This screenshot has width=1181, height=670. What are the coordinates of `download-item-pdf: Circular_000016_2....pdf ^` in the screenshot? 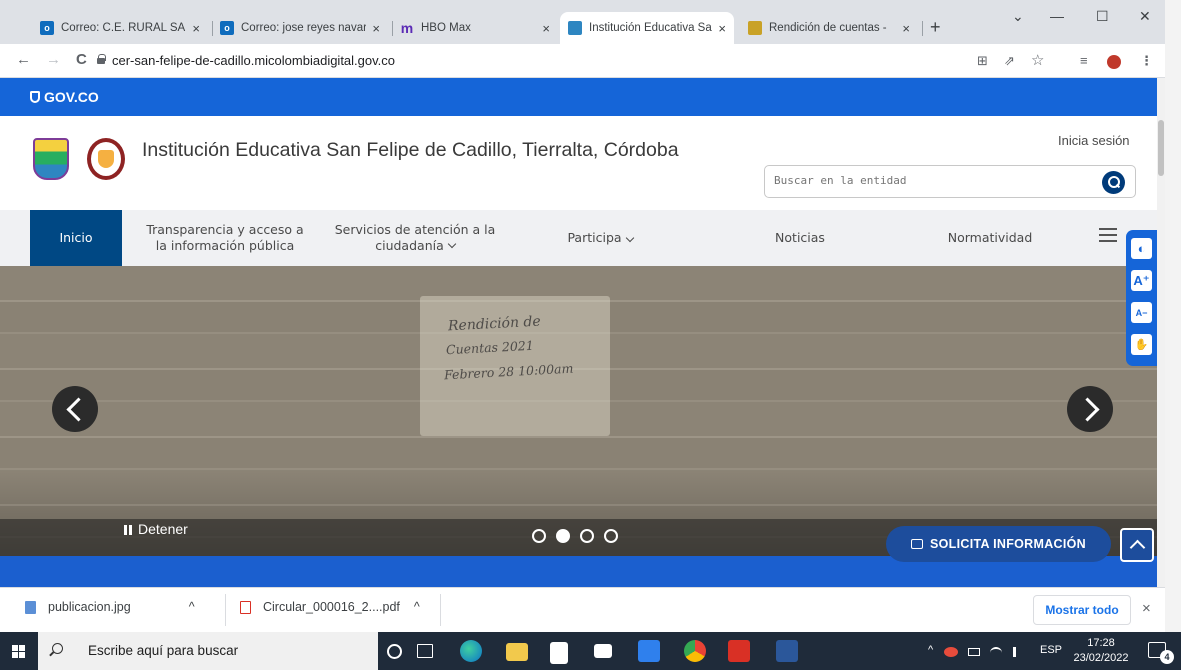 It's located at (330, 607).